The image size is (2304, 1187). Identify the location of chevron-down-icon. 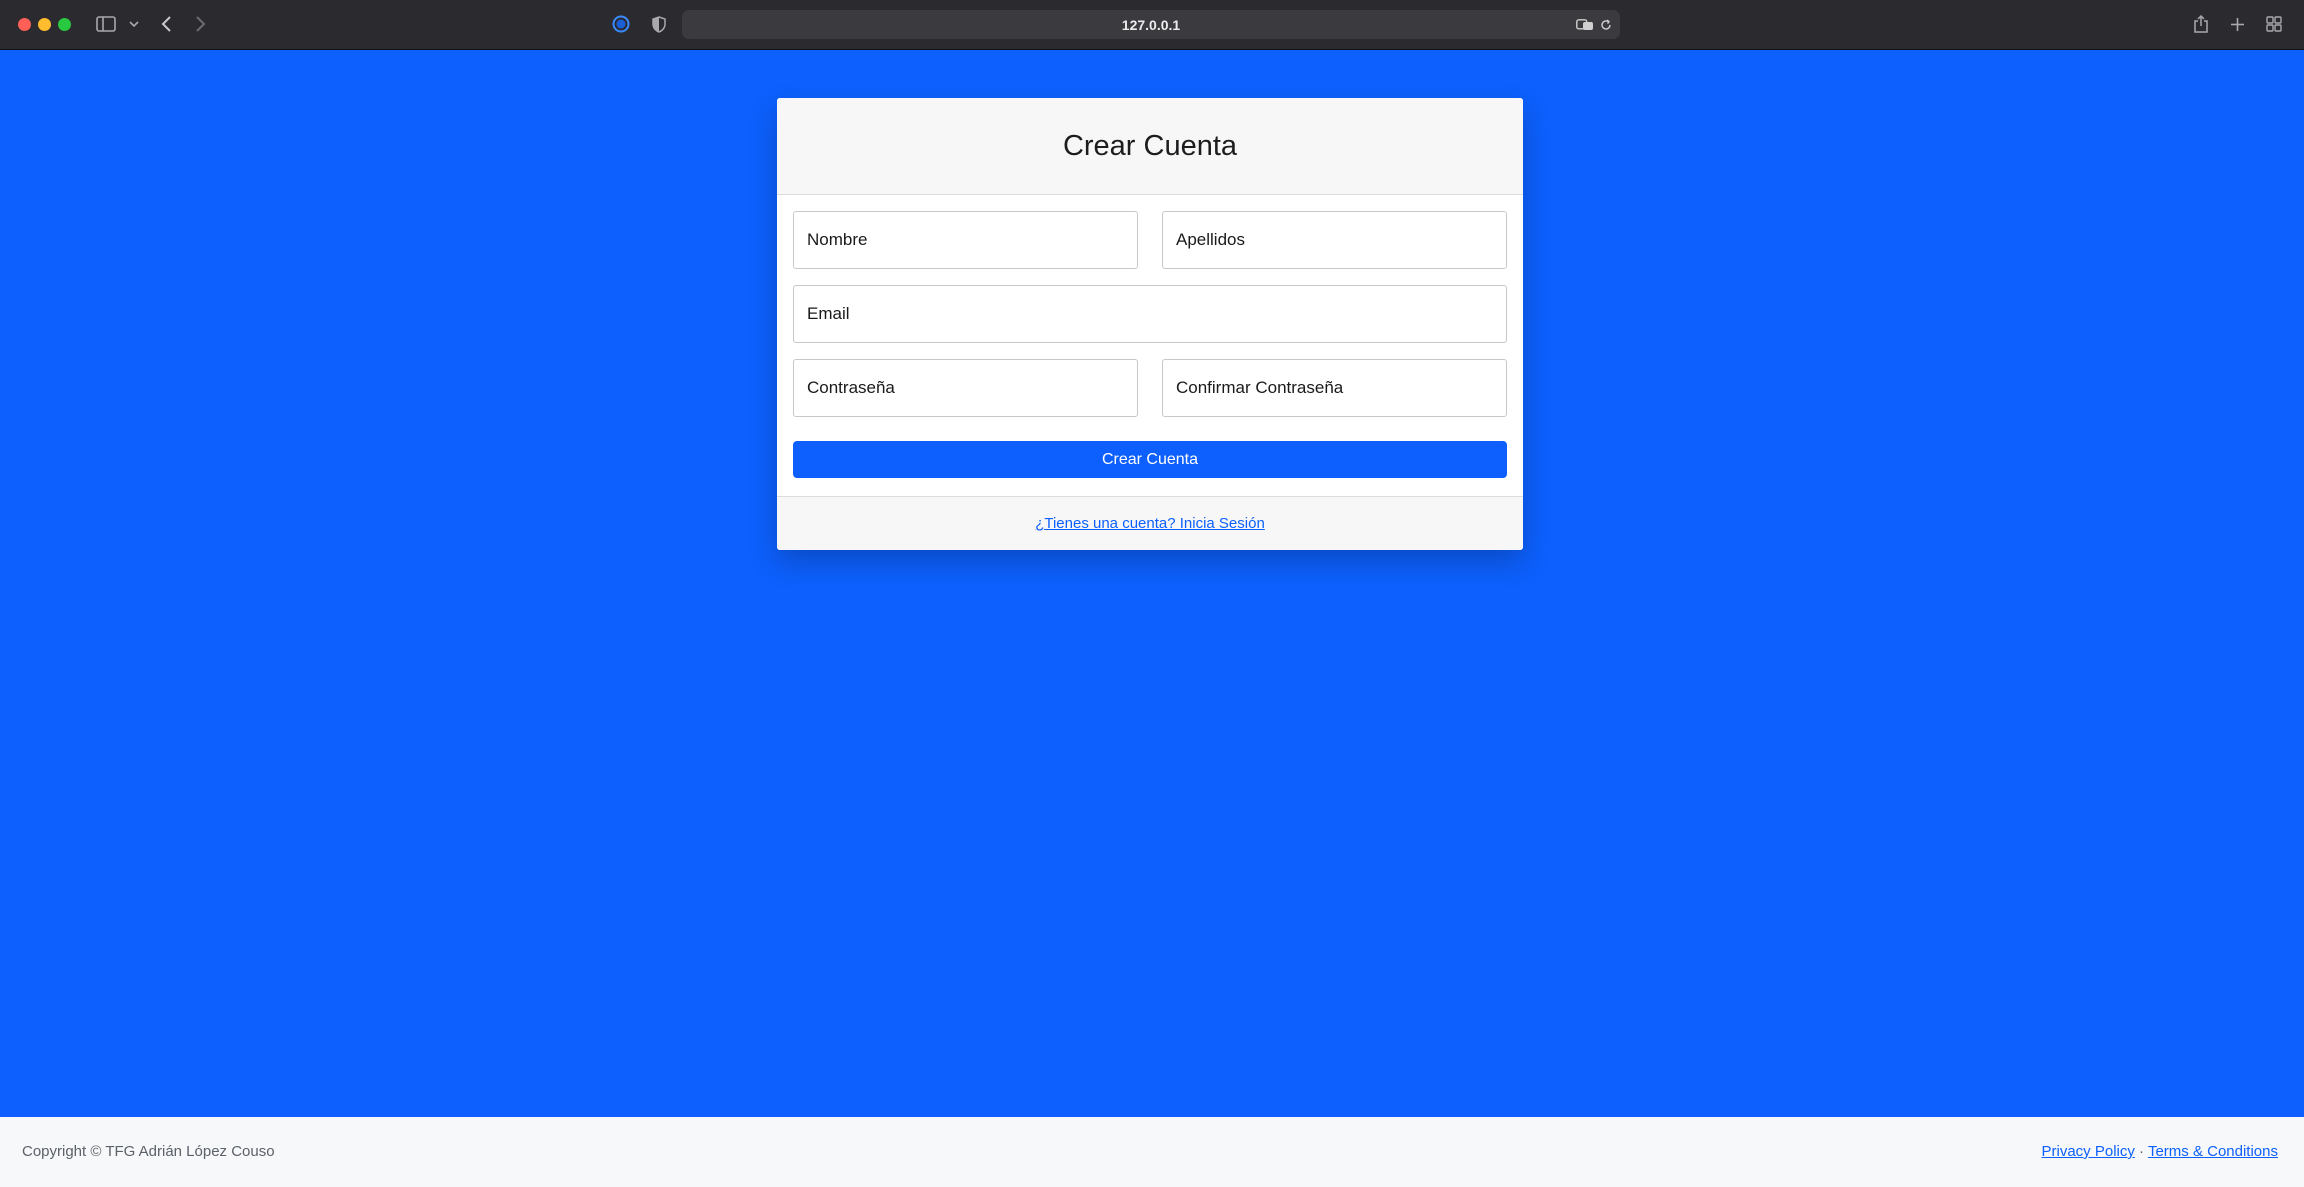
(134, 24).